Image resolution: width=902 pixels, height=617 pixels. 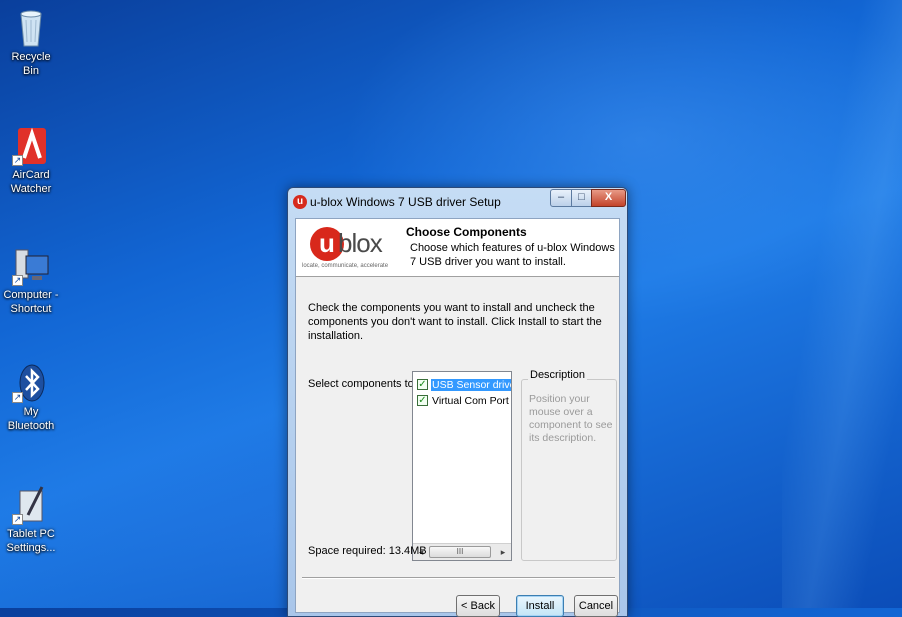 I want to click on component-label: Virtual Com Port driver files, so click(x=471, y=400).